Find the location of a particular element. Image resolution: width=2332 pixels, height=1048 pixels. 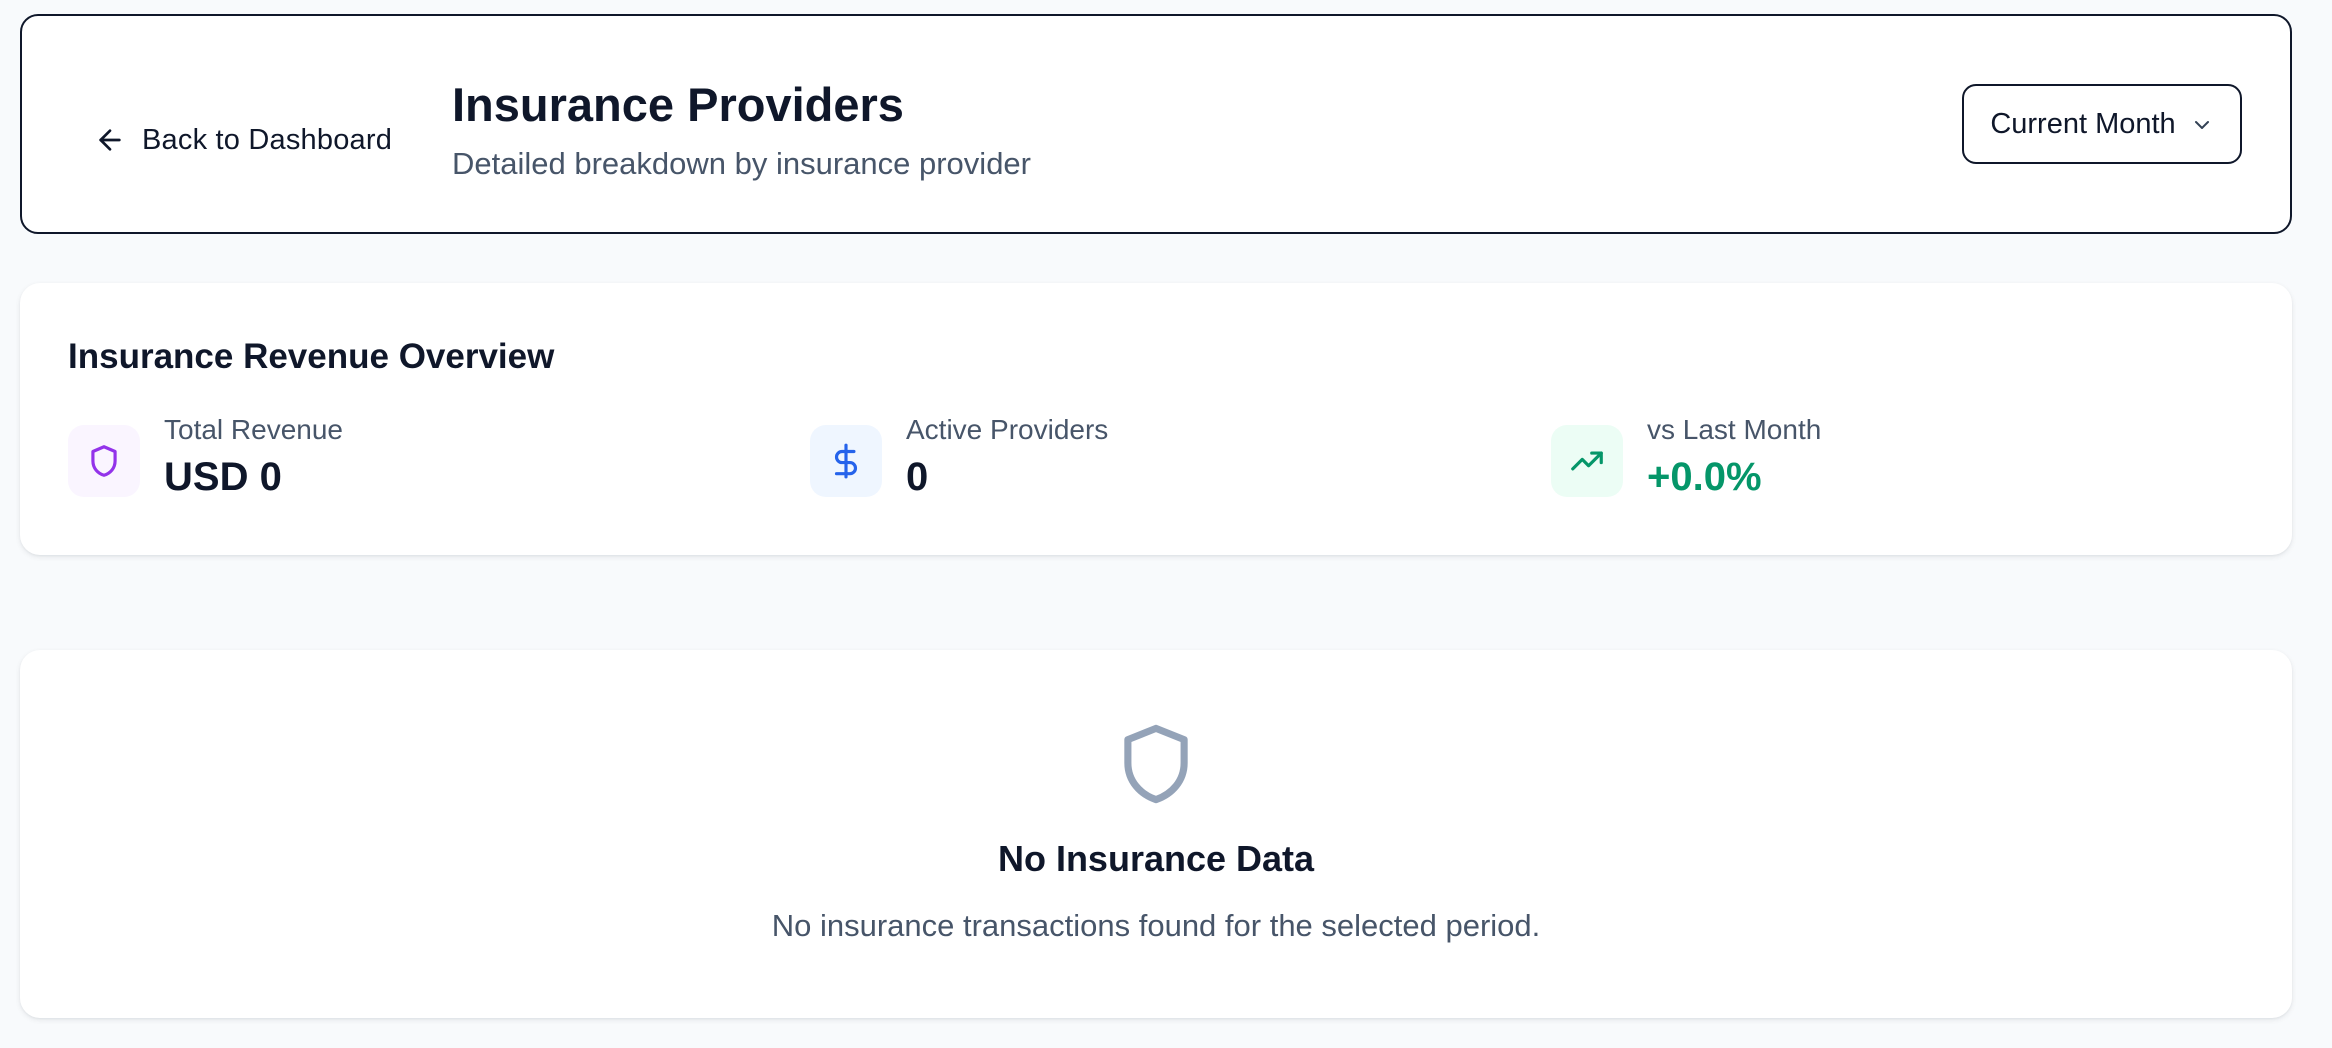

stat-text: vs Last Month +0.0% is located at coordinates (1734, 457).